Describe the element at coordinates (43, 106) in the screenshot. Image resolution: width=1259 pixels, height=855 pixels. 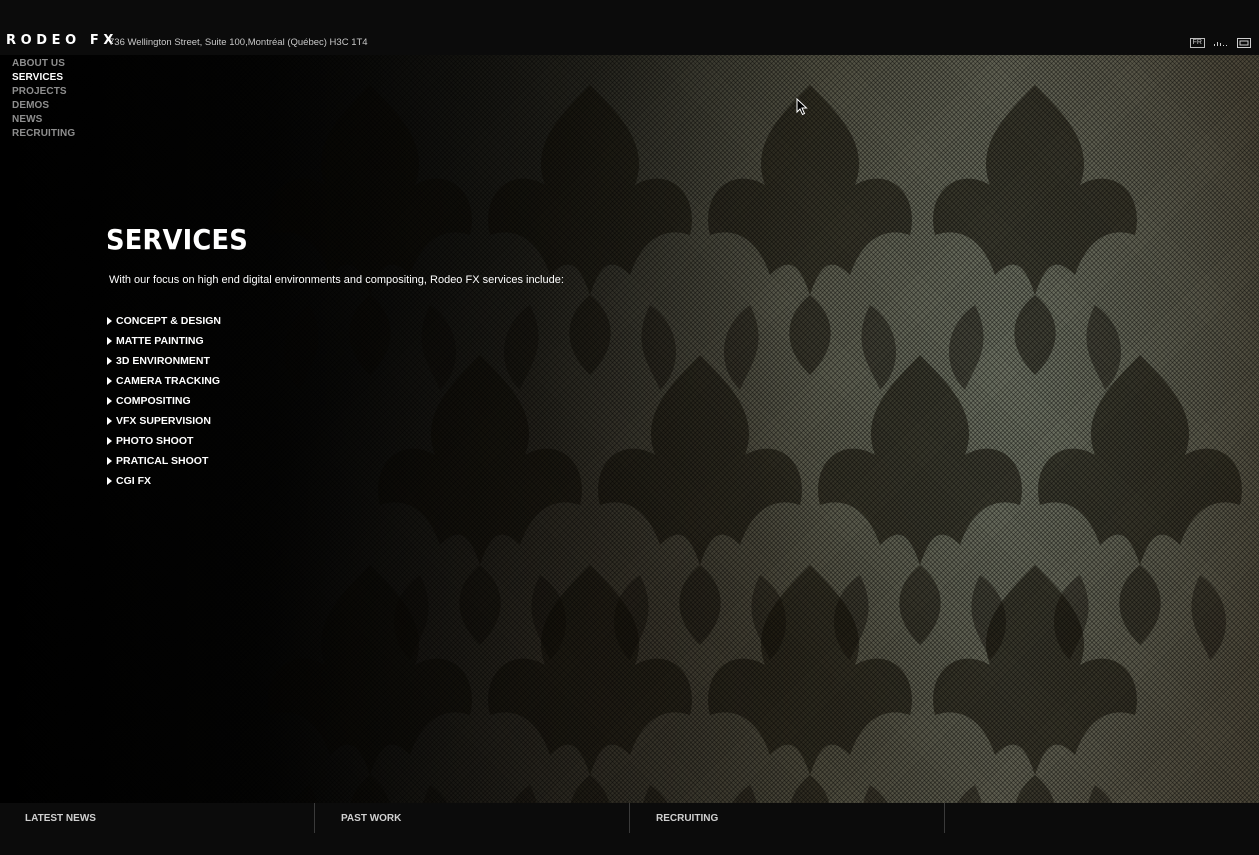
I see `nav-item-demos: DEMOS` at that location.